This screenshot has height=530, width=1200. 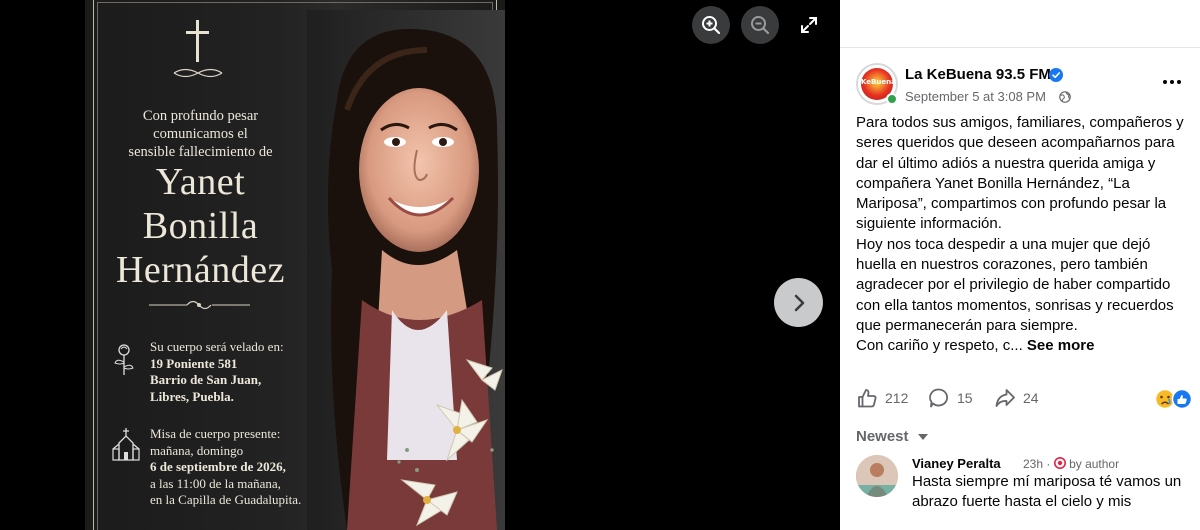 I want to click on intro-line: comunicamos el, so click(x=200, y=134).